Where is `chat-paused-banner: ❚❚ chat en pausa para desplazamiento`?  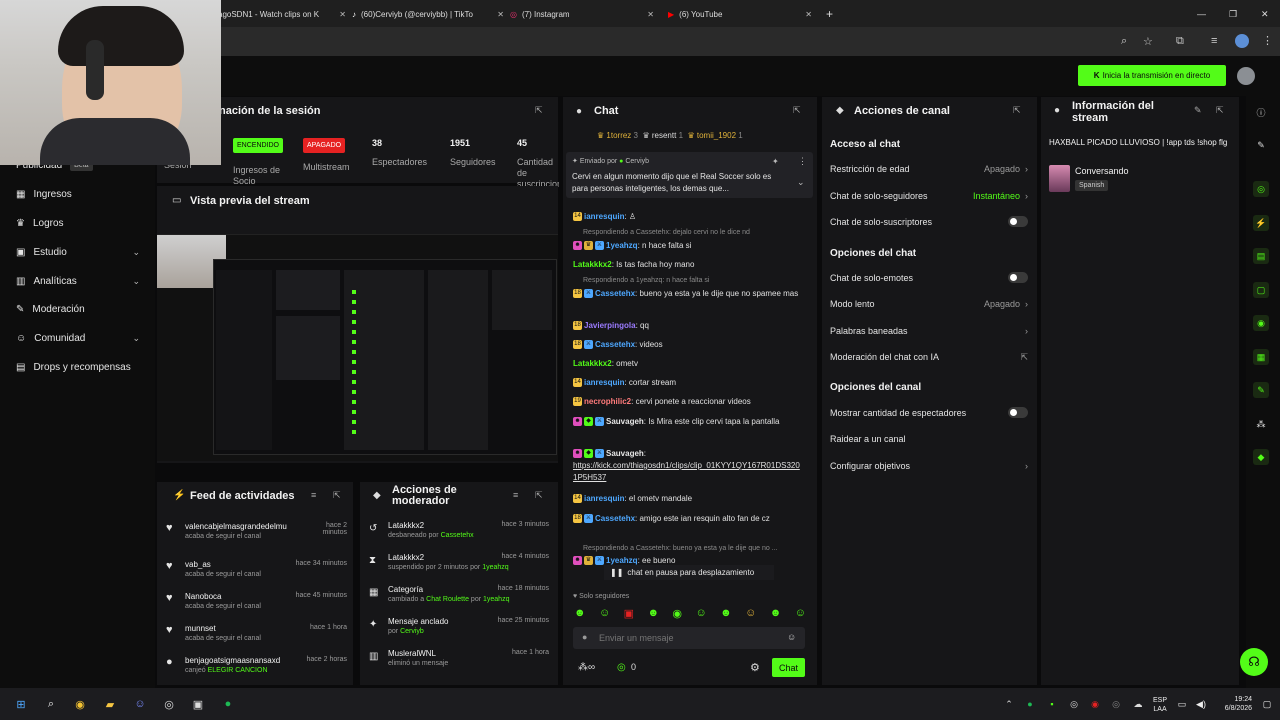 chat-paused-banner: ❚❚ chat en pausa para desplazamiento is located at coordinates (689, 572).